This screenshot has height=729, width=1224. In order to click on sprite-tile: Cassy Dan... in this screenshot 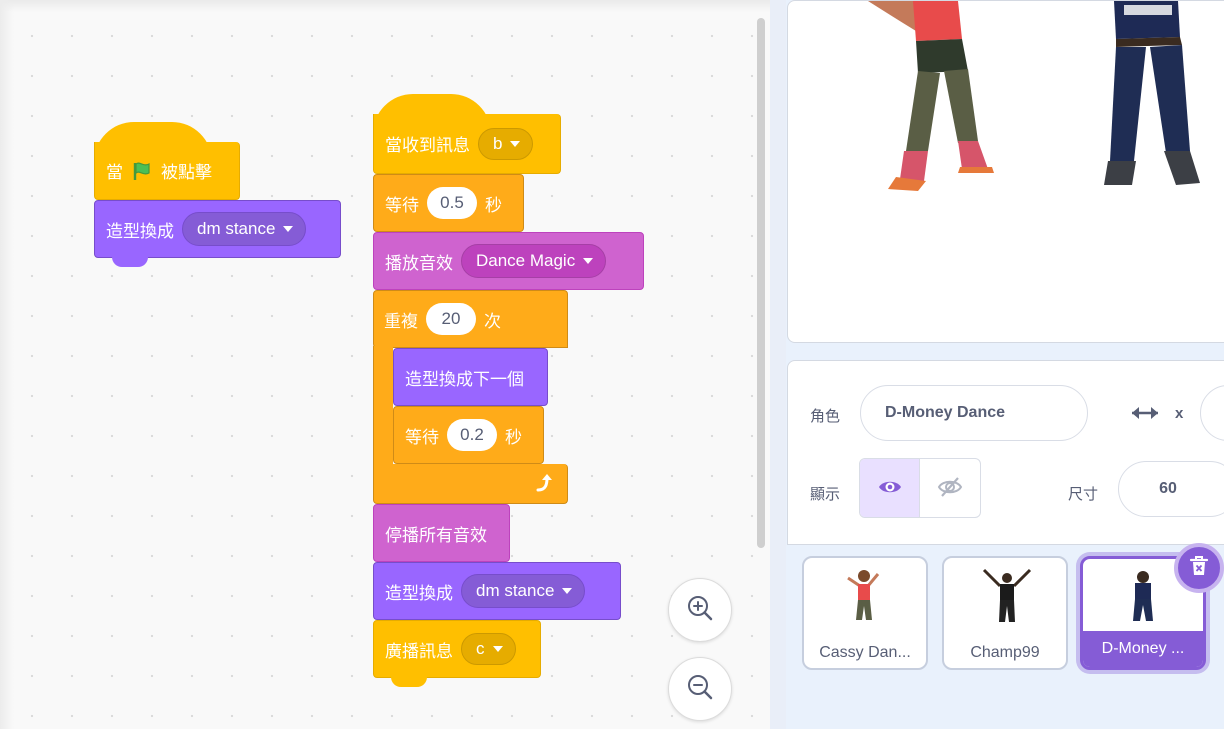, I will do `click(865, 613)`.